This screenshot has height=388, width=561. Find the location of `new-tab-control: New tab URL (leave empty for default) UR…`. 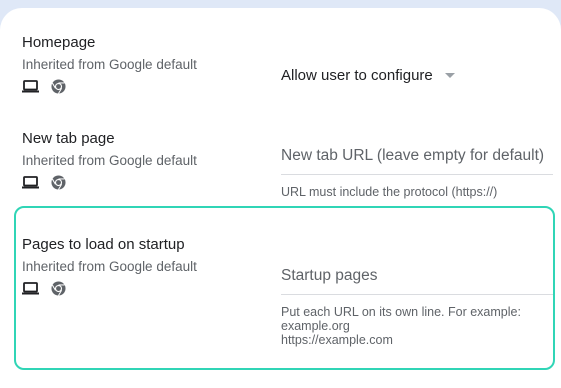

new-tab-control: New tab URL (leave empty for default) UR… is located at coordinates (417, 172).